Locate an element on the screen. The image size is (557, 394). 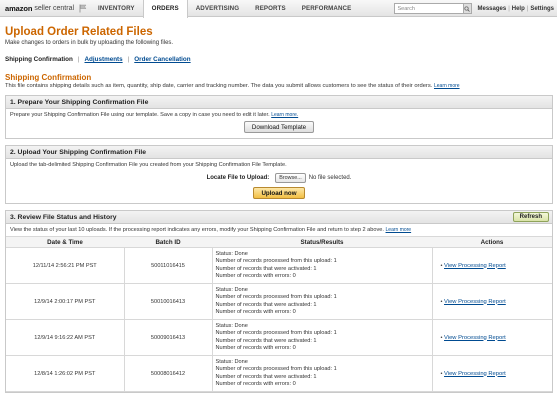
date-cell: 12/11/14 2:56:21 PM PST is located at coordinates (65, 265).